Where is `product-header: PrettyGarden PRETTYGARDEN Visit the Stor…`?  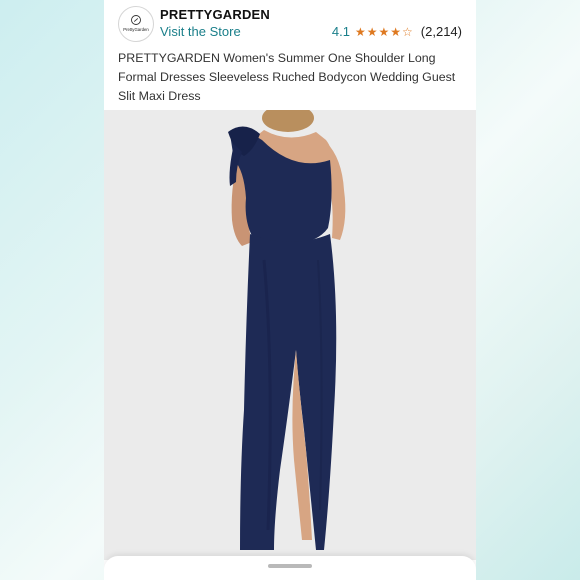 product-header: PrettyGarden PRETTYGARDEN Visit the Stor… is located at coordinates (290, 55).